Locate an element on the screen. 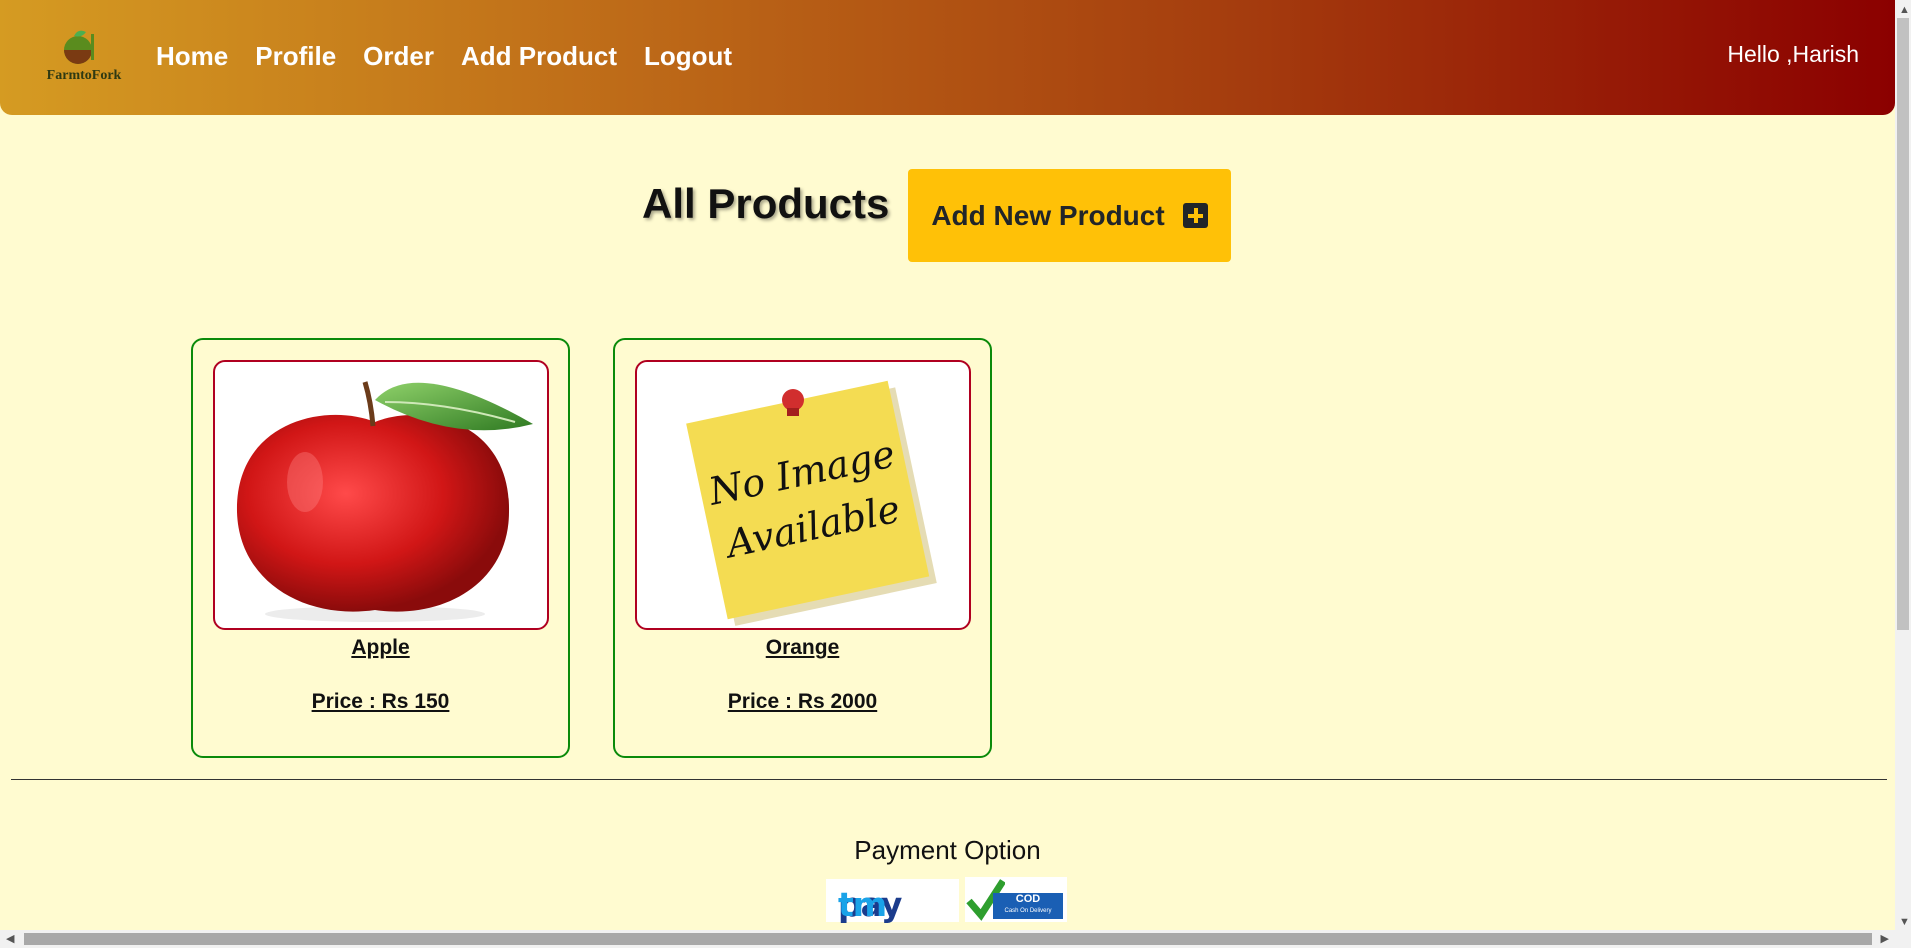 The height and width of the screenshot is (948, 1911). page-title: All Products is located at coordinates (766, 203).